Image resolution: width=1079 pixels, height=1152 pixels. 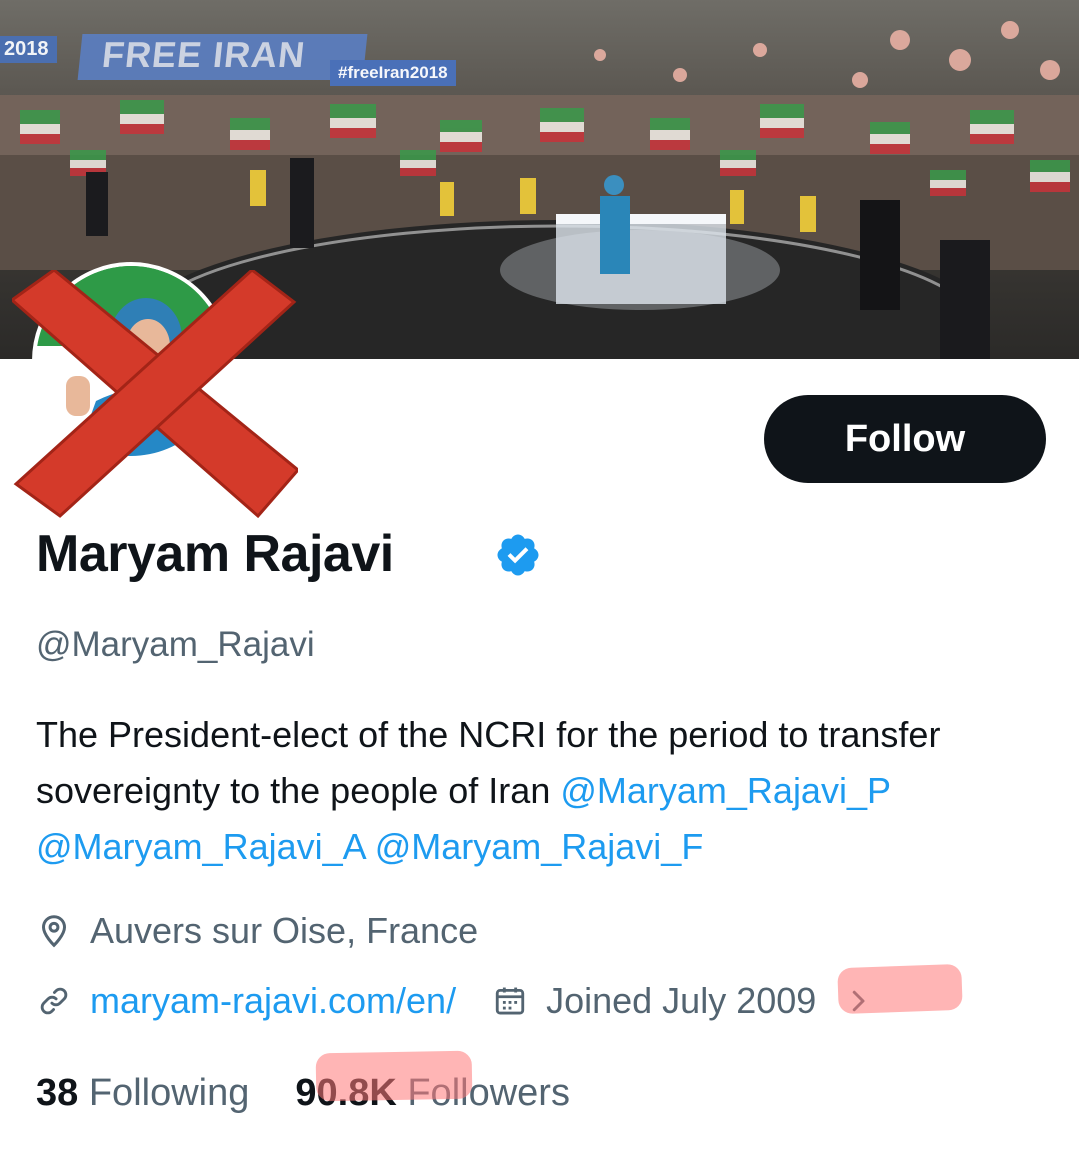 I want to click on link-icon, so click(x=54, y=1001).